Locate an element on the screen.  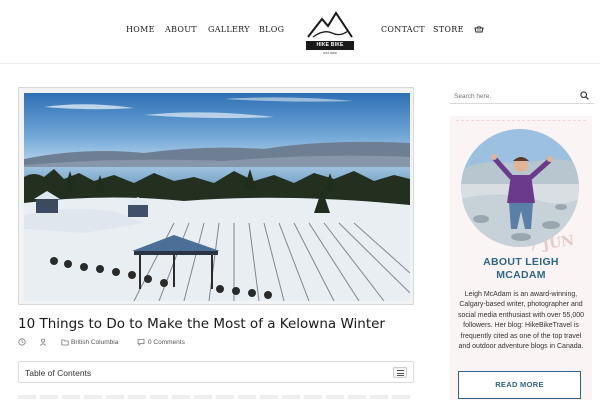
about-title: ABOUT LEIGH MCADAM is located at coordinates (521, 269).